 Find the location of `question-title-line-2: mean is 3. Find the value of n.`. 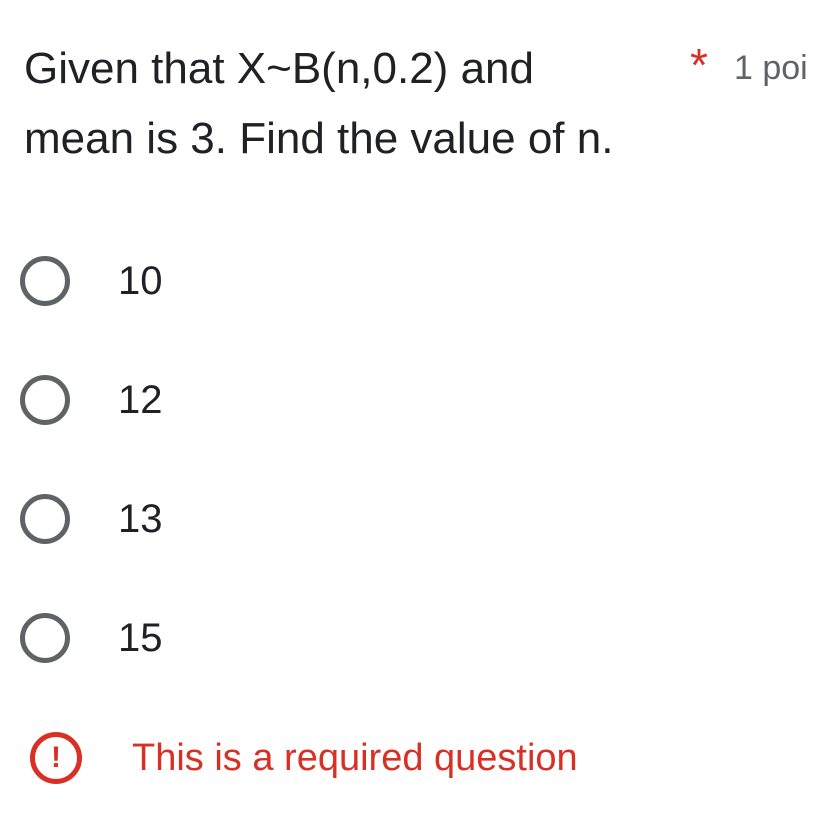

question-title-line-2: mean is 3. Find the value of n. is located at coordinates (319, 138).